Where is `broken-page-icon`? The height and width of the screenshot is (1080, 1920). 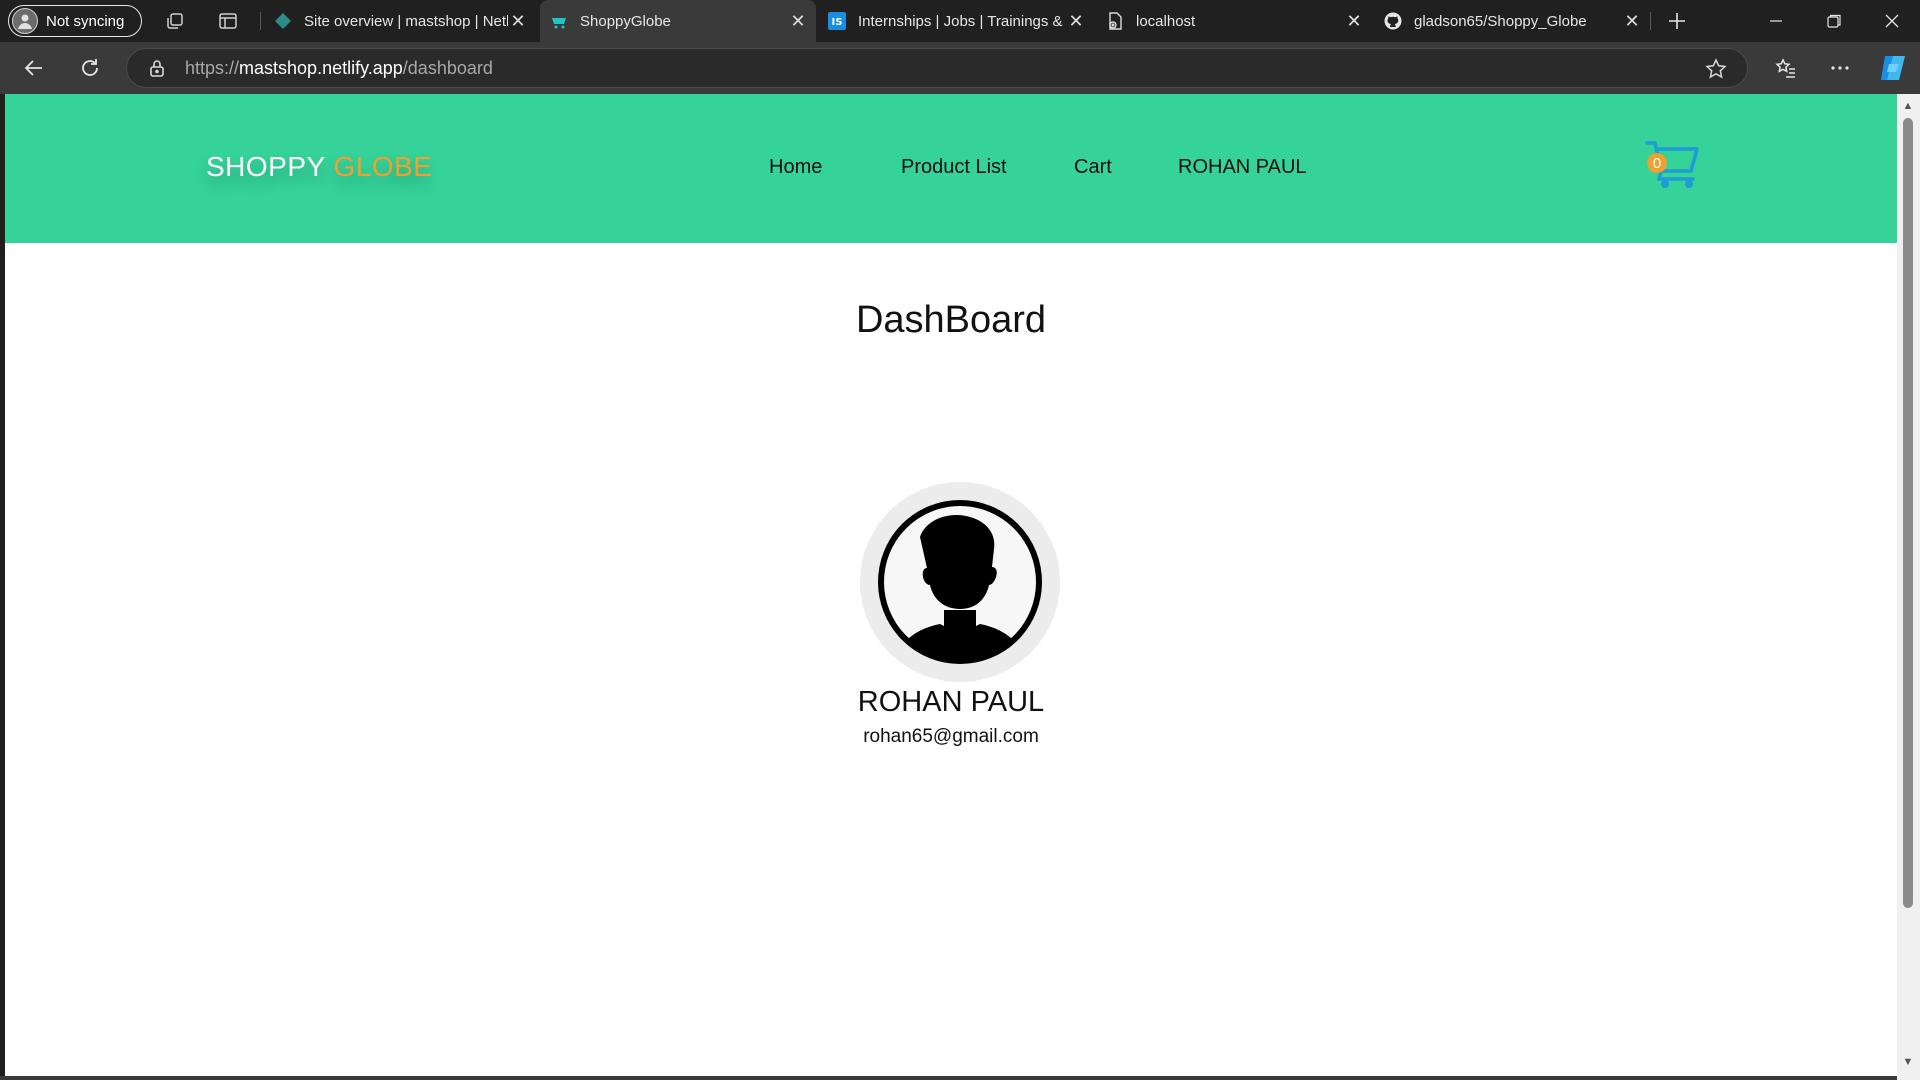
broken-page-icon is located at coordinates (1115, 21).